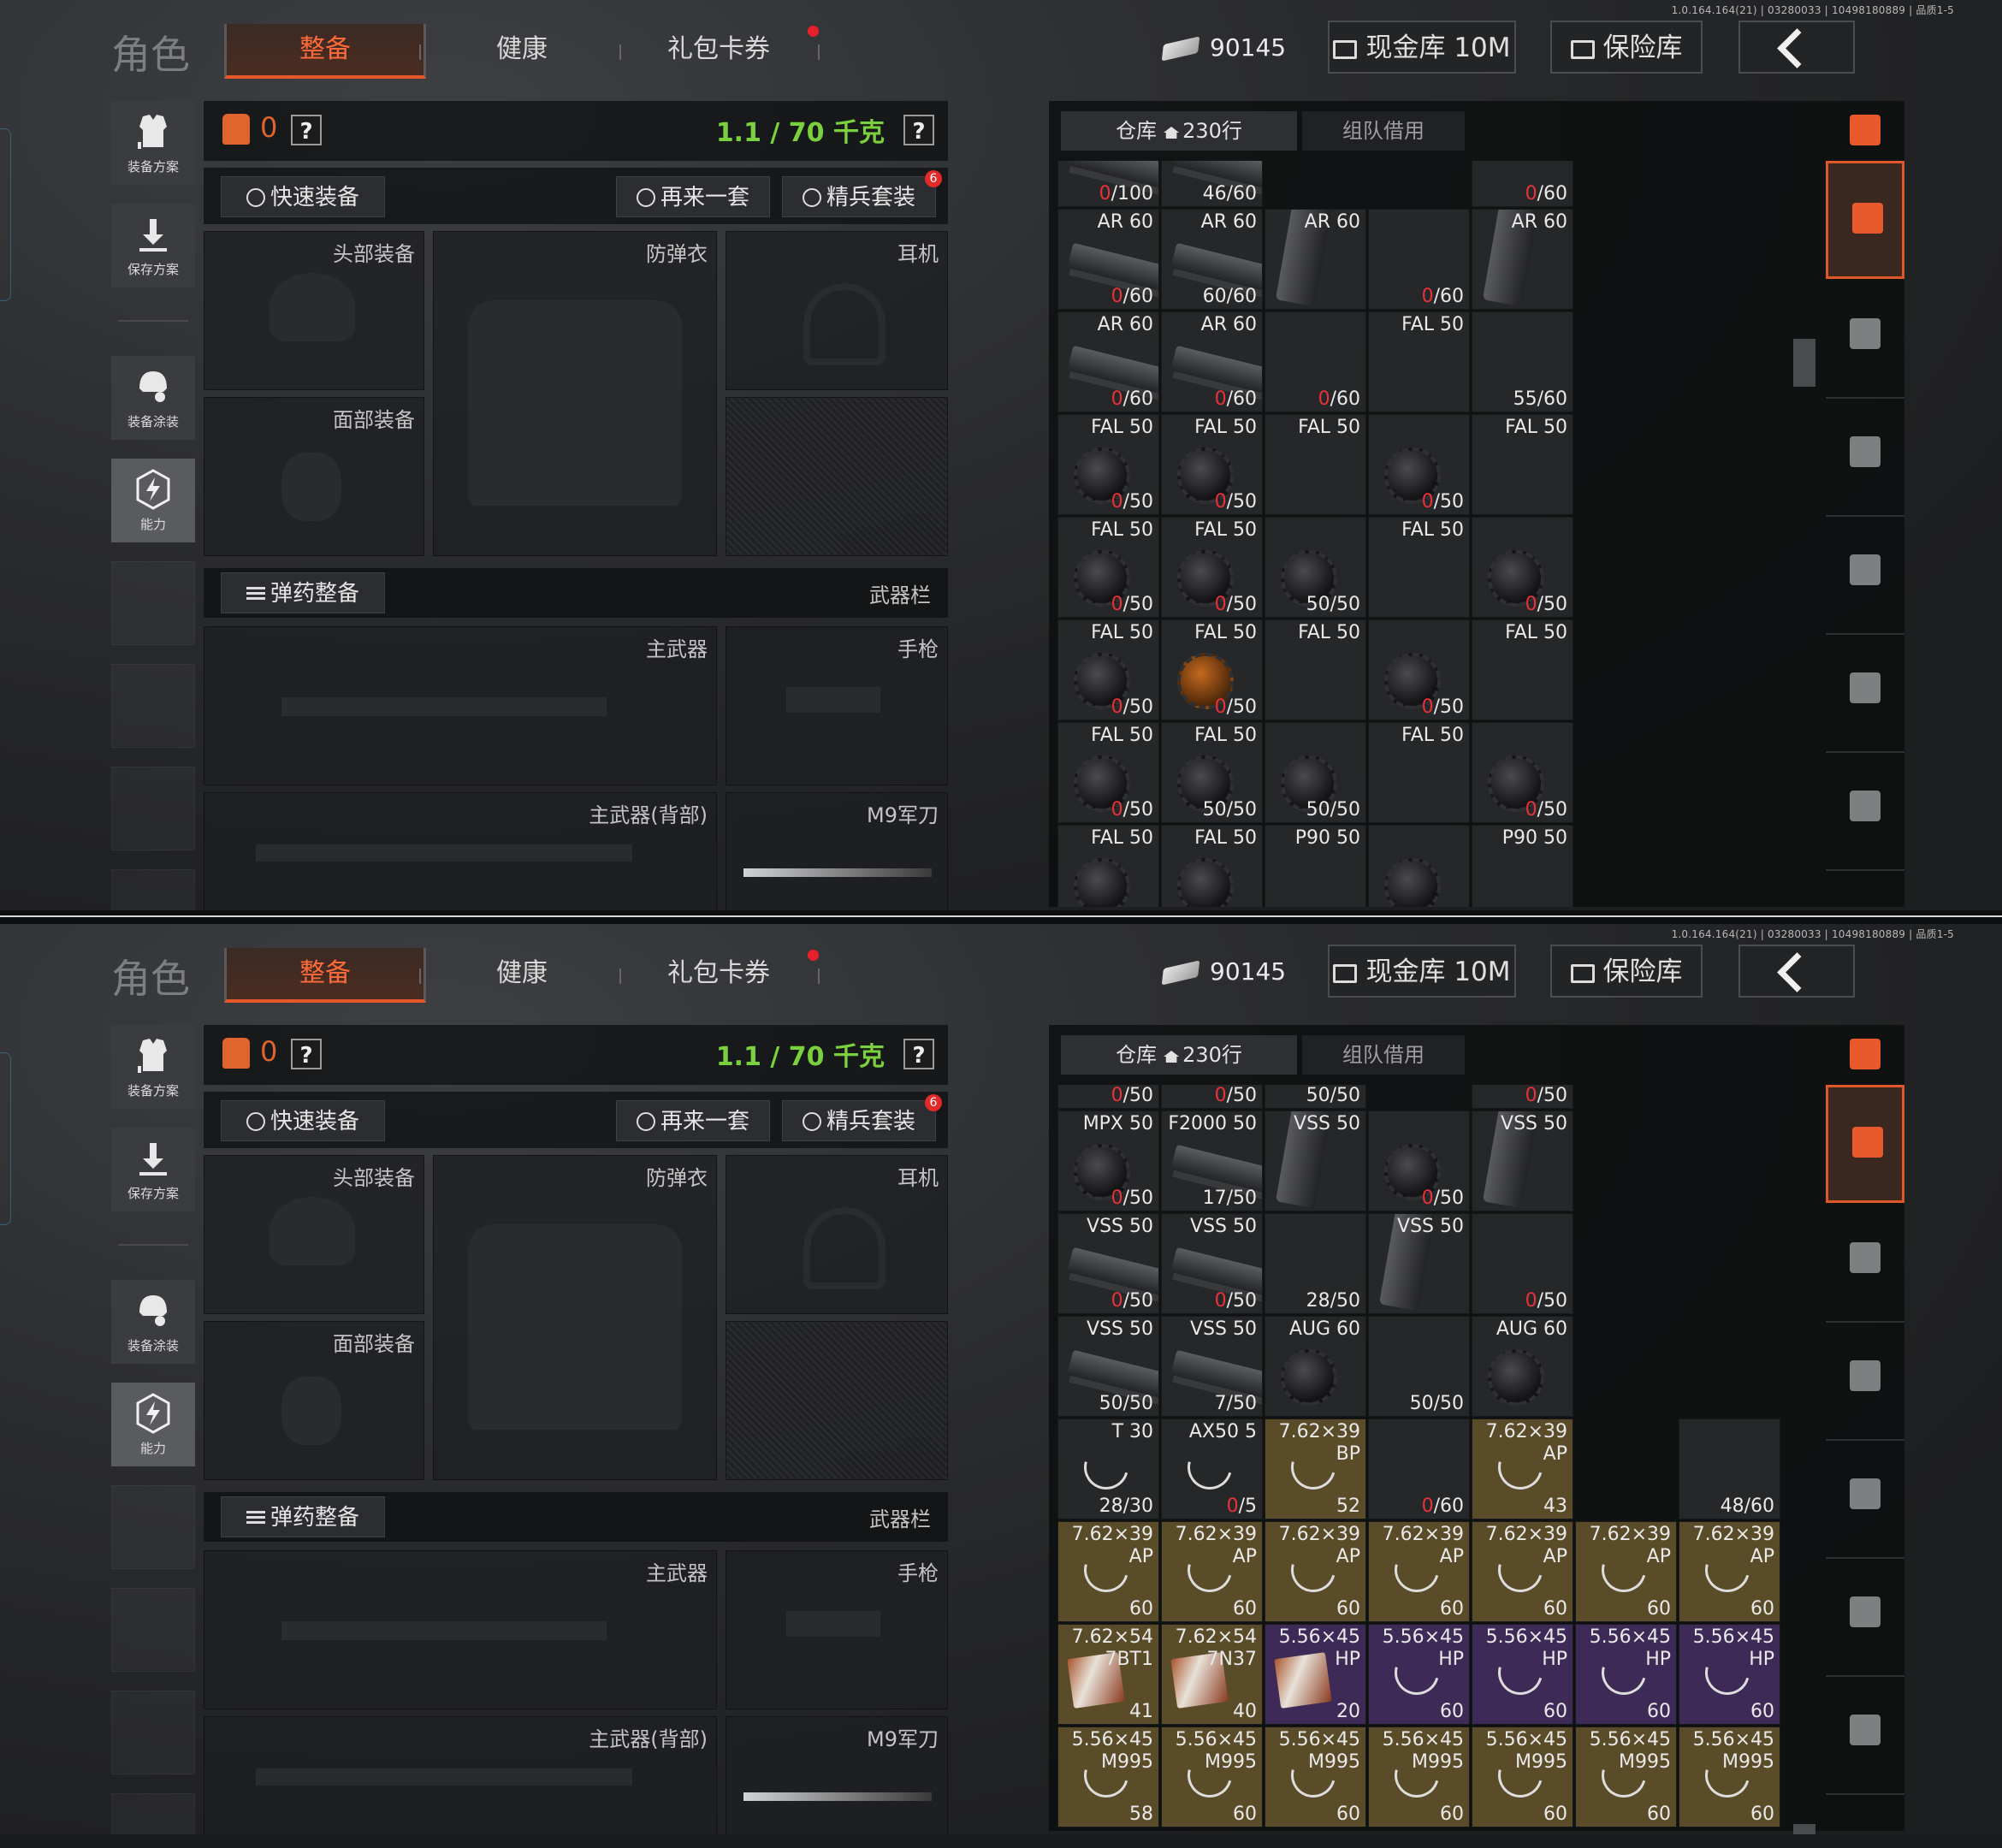 Image resolution: width=2002 pixels, height=1848 pixels. What do you see at coordinates (1212, 1263) in the screenshot?
I see `inventory-item: VSS 50 0/50` at bounding box center [1212, 1263].